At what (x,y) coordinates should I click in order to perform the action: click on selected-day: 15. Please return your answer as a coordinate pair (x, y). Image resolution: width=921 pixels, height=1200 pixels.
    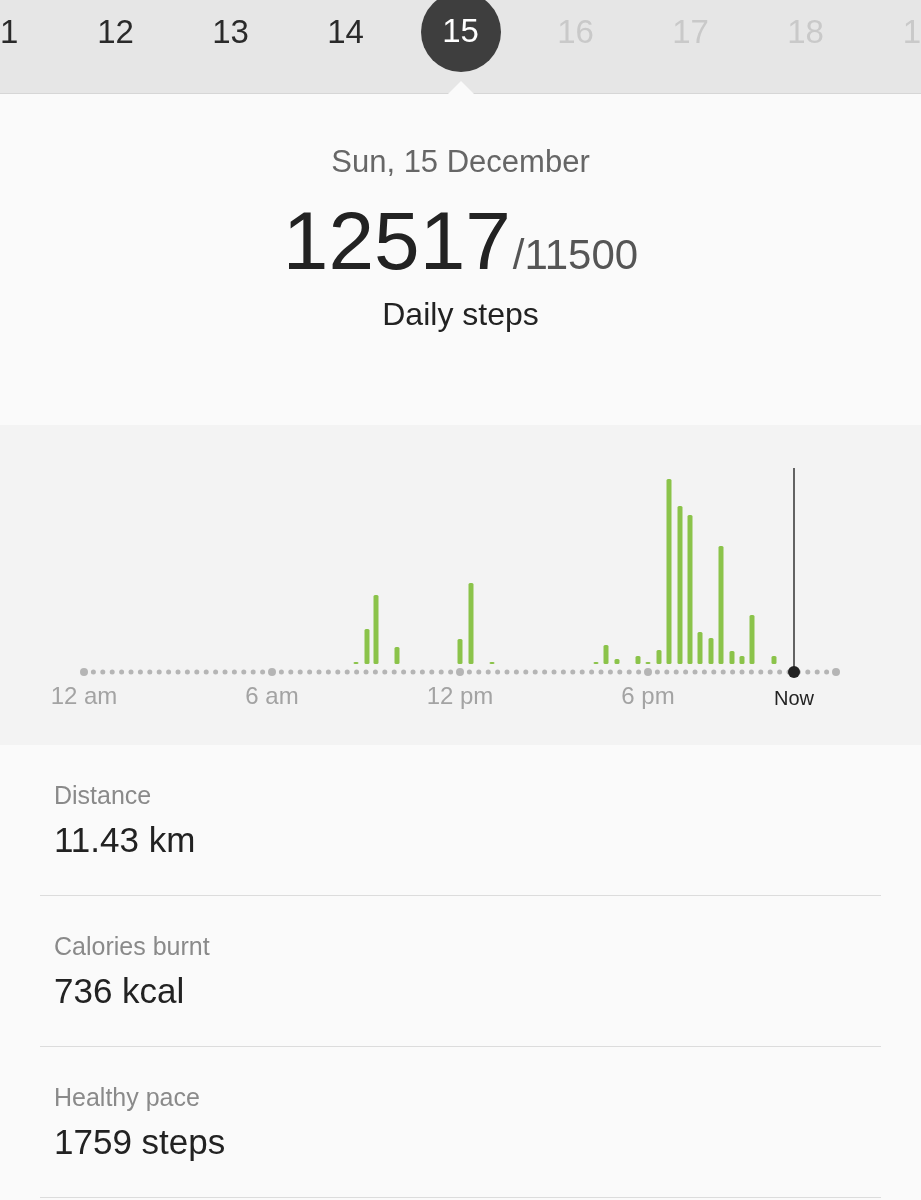
    Looking at the image, I should click on (460, 36).